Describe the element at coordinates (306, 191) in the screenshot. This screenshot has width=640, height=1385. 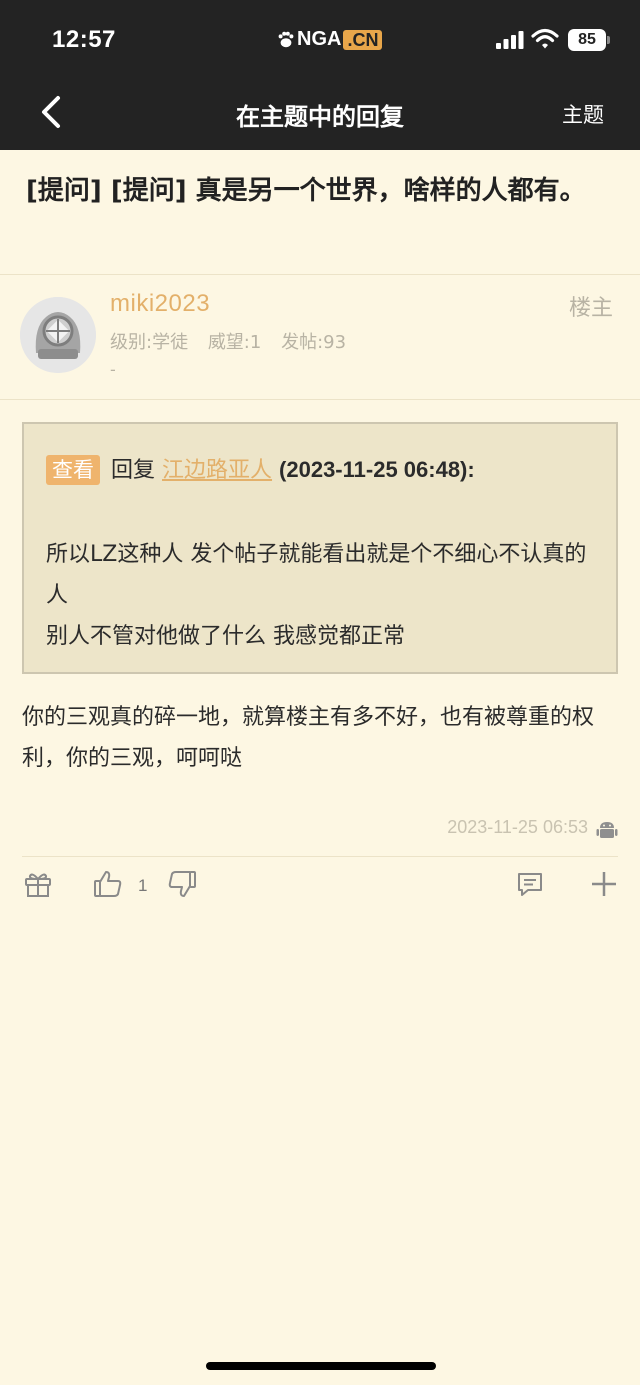
I see `topic-title: [提问] [提问] 真是另一个世界，啥样的人都有。` at that location.